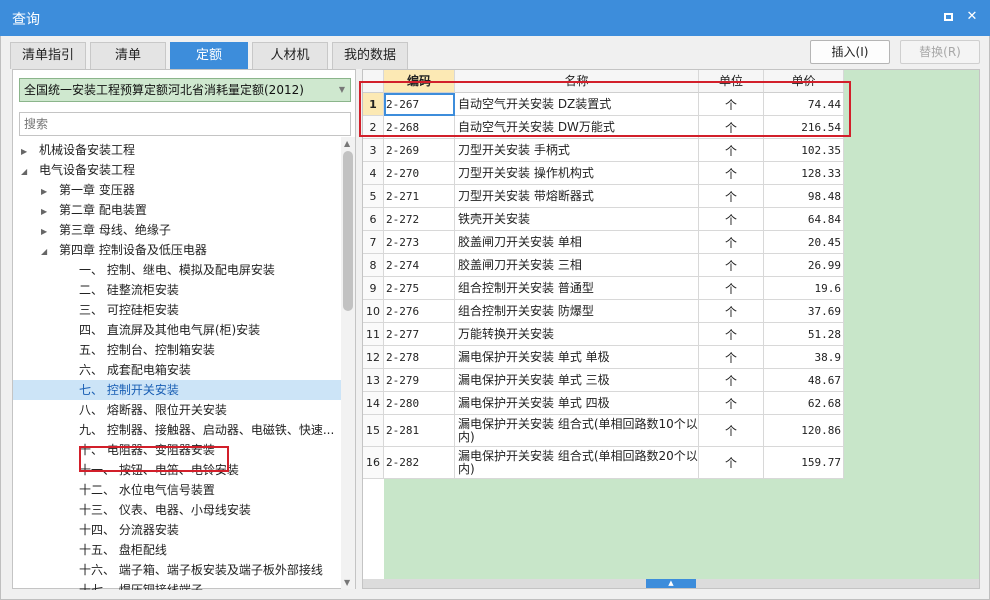  Describe the element at coordinates (177, 310) in the screenshot. I see `tree-item: 三、 可控硅柜安装` at that location.